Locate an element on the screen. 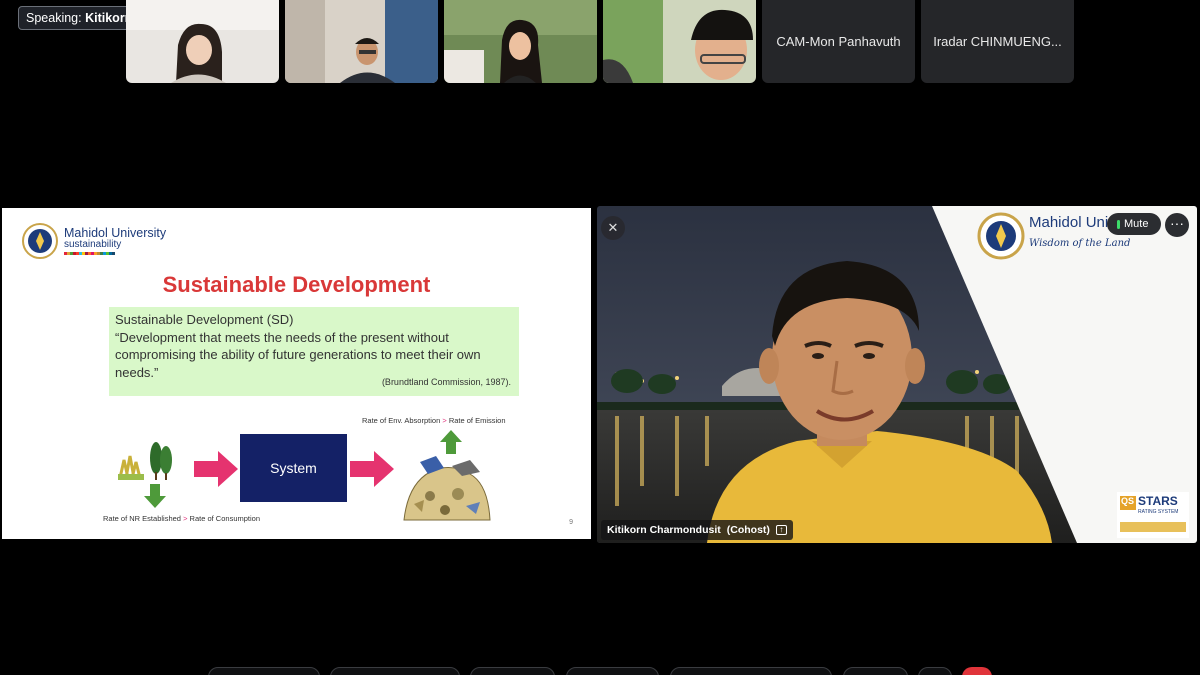  up-arrow-icon is located at coordinates (451, 442).